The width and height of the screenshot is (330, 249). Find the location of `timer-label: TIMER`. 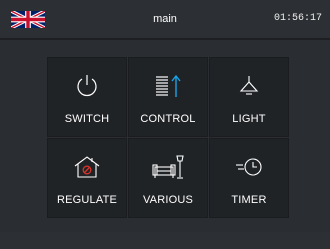

timer-label: TIMER is located at coordinates (249, 200).